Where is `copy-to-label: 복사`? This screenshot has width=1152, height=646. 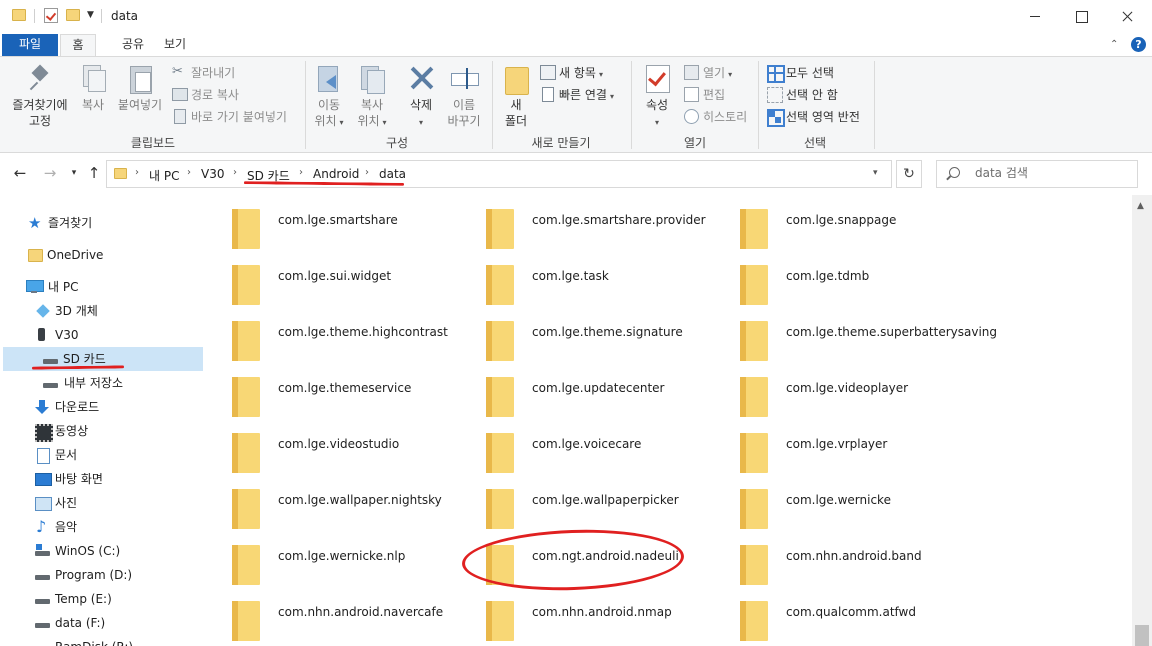
copy-to-label: 복사 is located at coordinates (372, 105).